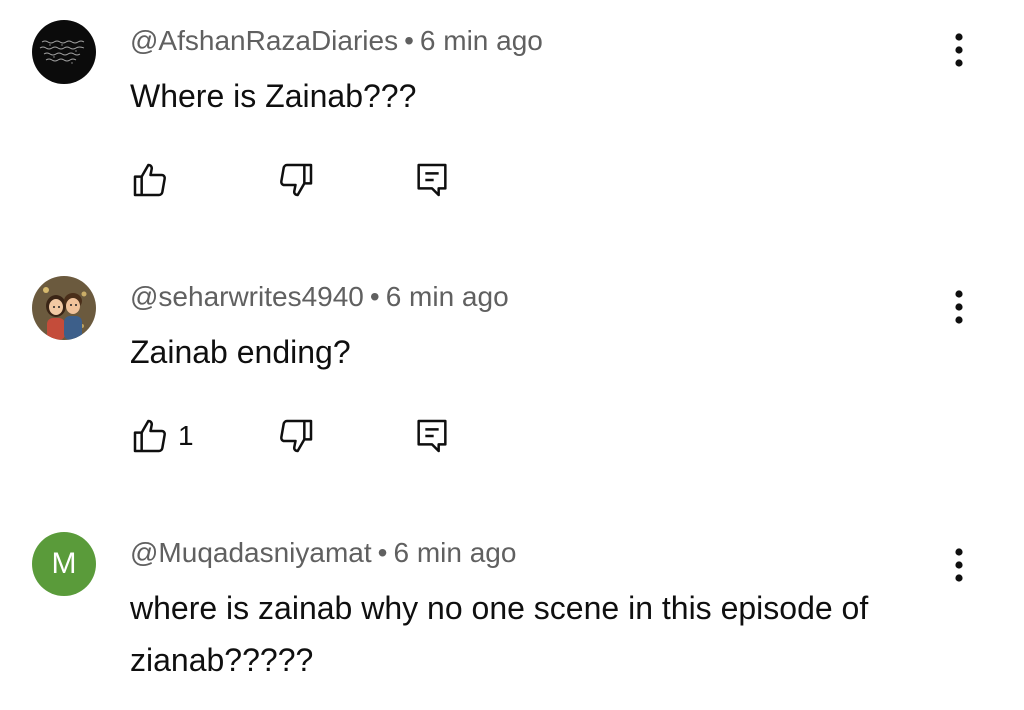 Image resolution: width=1024 pixels, height=710 pixels. I want to click on comment-author: @seharwrites4940, so click(247, 296).